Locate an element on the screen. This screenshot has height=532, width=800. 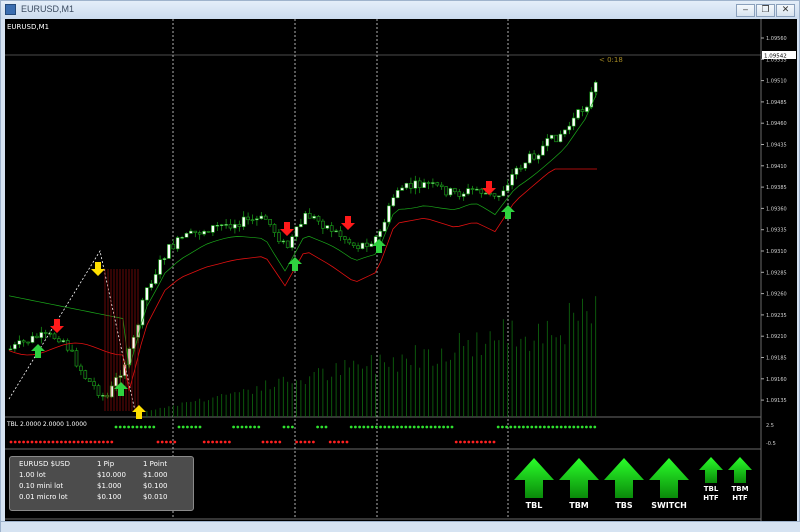
pip-panel-header: EURUSD $USD 1 Pip 1 Point is located at coordinates (102, 465).